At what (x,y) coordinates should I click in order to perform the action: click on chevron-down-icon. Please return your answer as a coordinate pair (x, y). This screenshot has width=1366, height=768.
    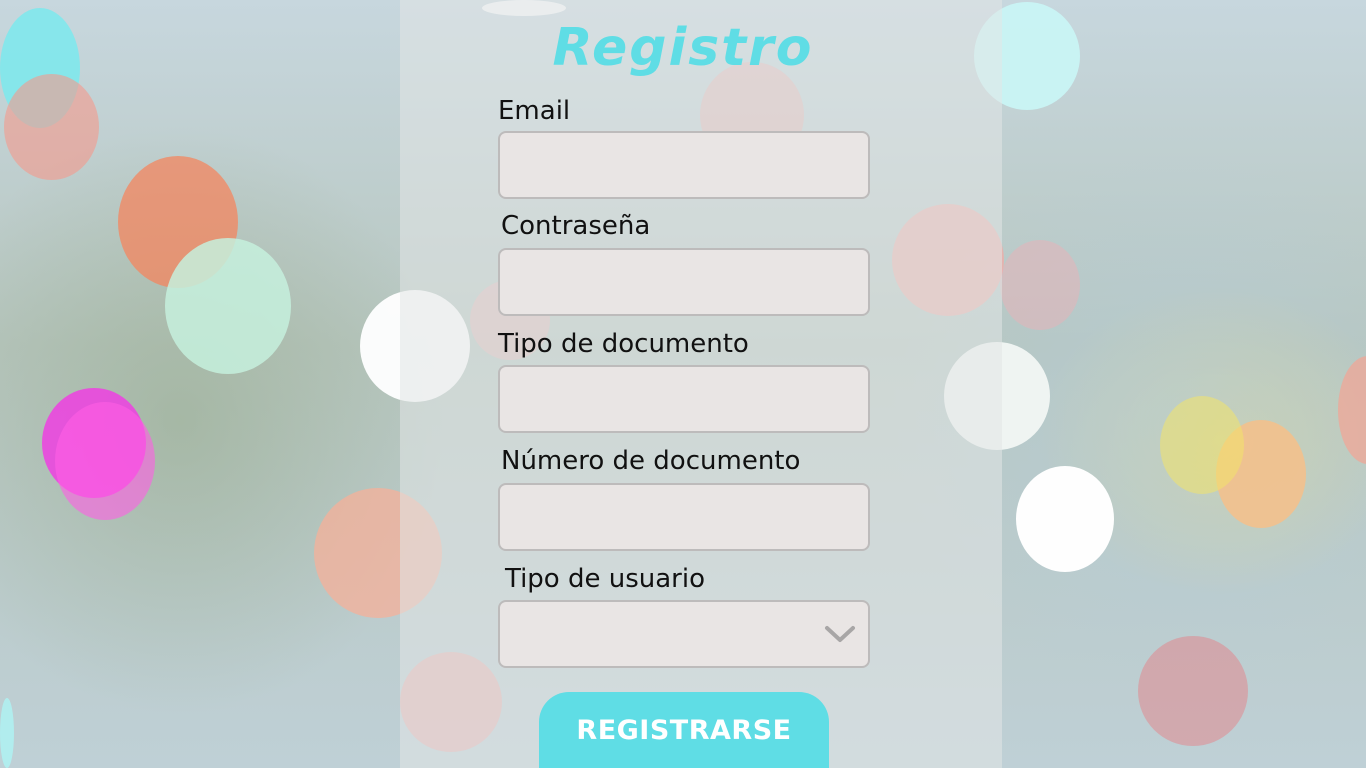
    Looking at the image, I should click on (840, 634).